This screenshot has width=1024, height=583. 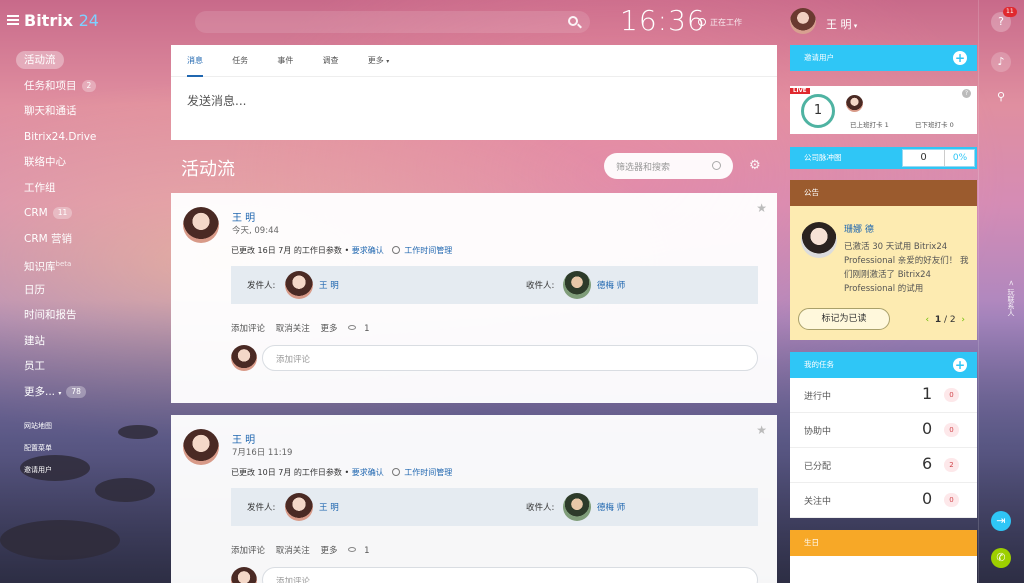 I want to click on task-row: 进行中 1 0, so click(x=883, y=395).